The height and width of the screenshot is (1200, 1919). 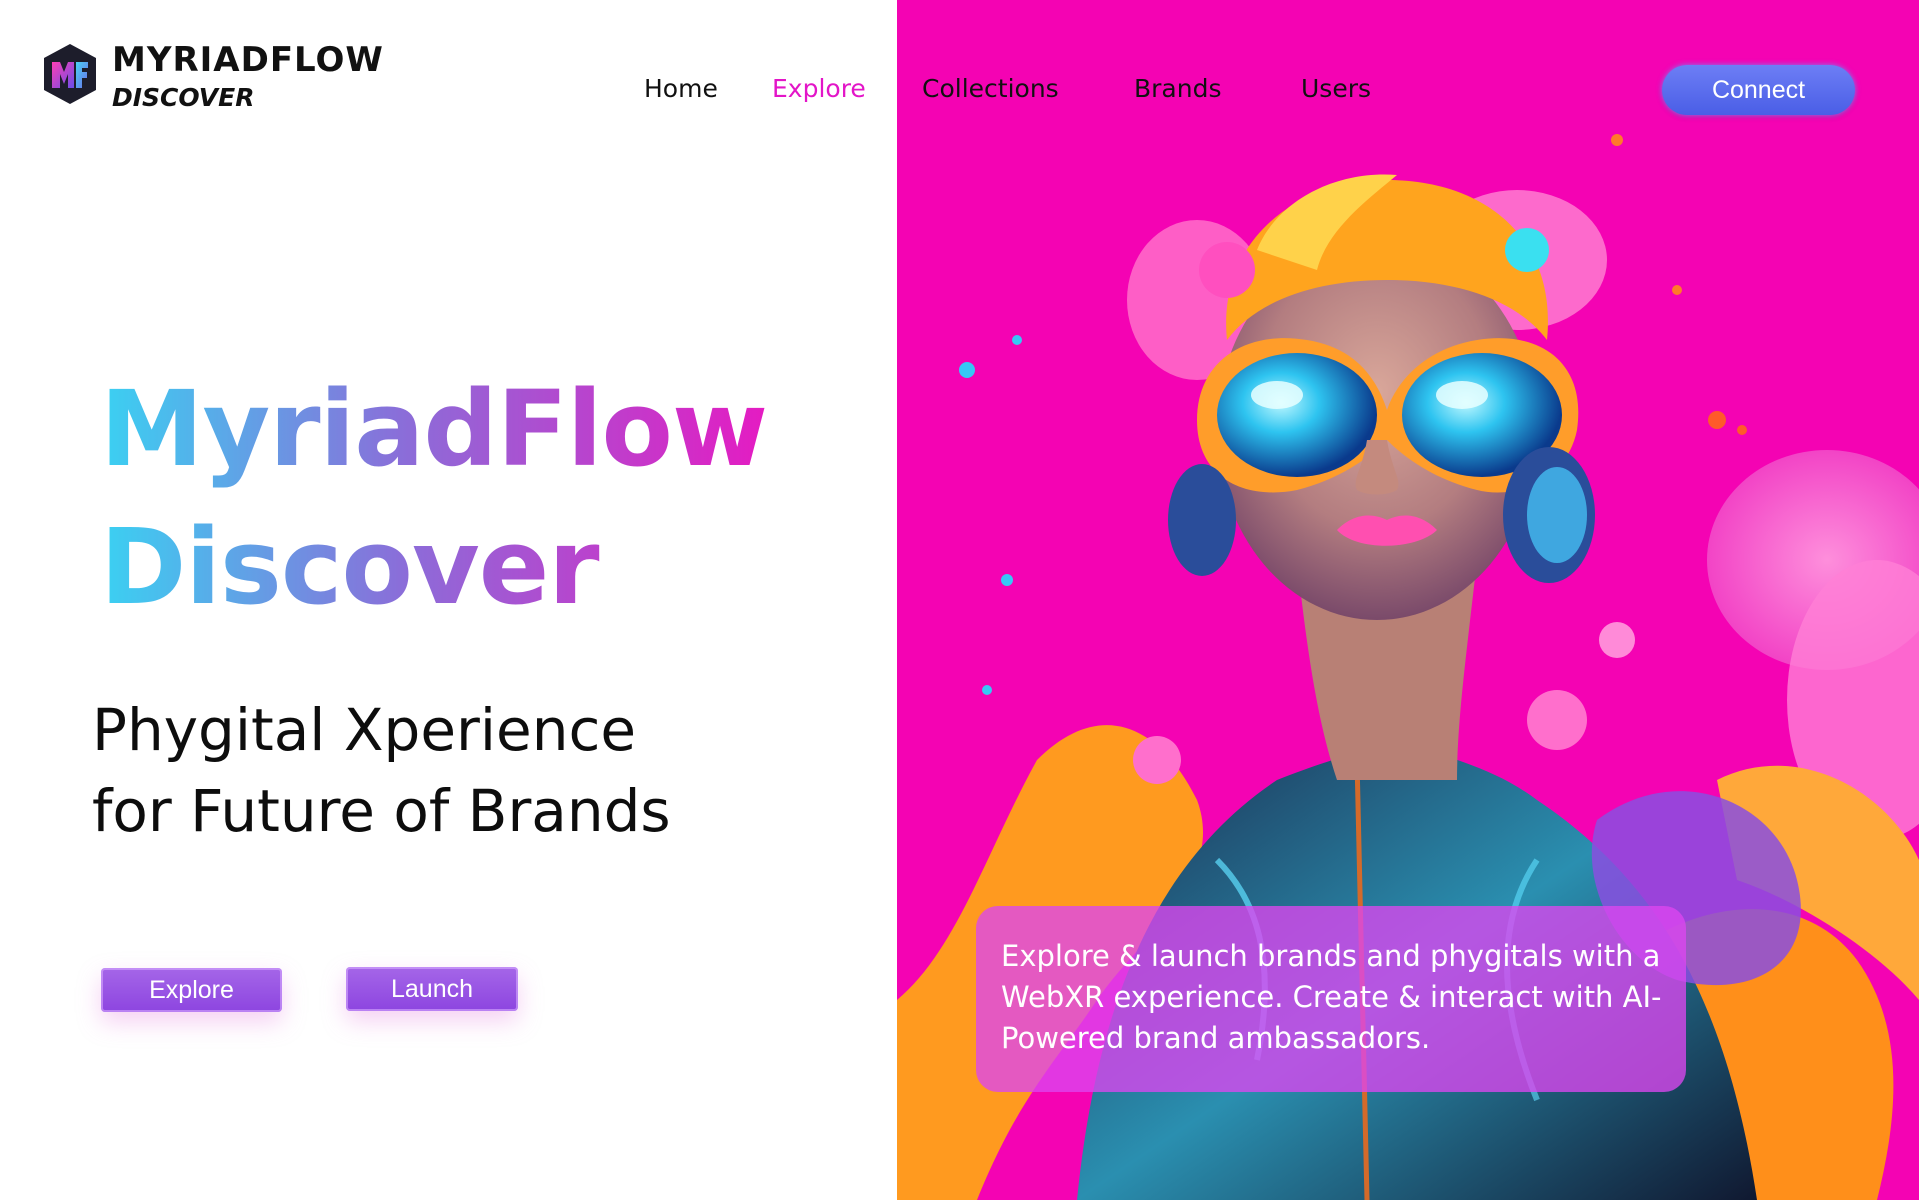 What do you see at coordinates (432, 989) in the screenshot?
I see `launch-button: Launch` at bounding box center [432, 989].